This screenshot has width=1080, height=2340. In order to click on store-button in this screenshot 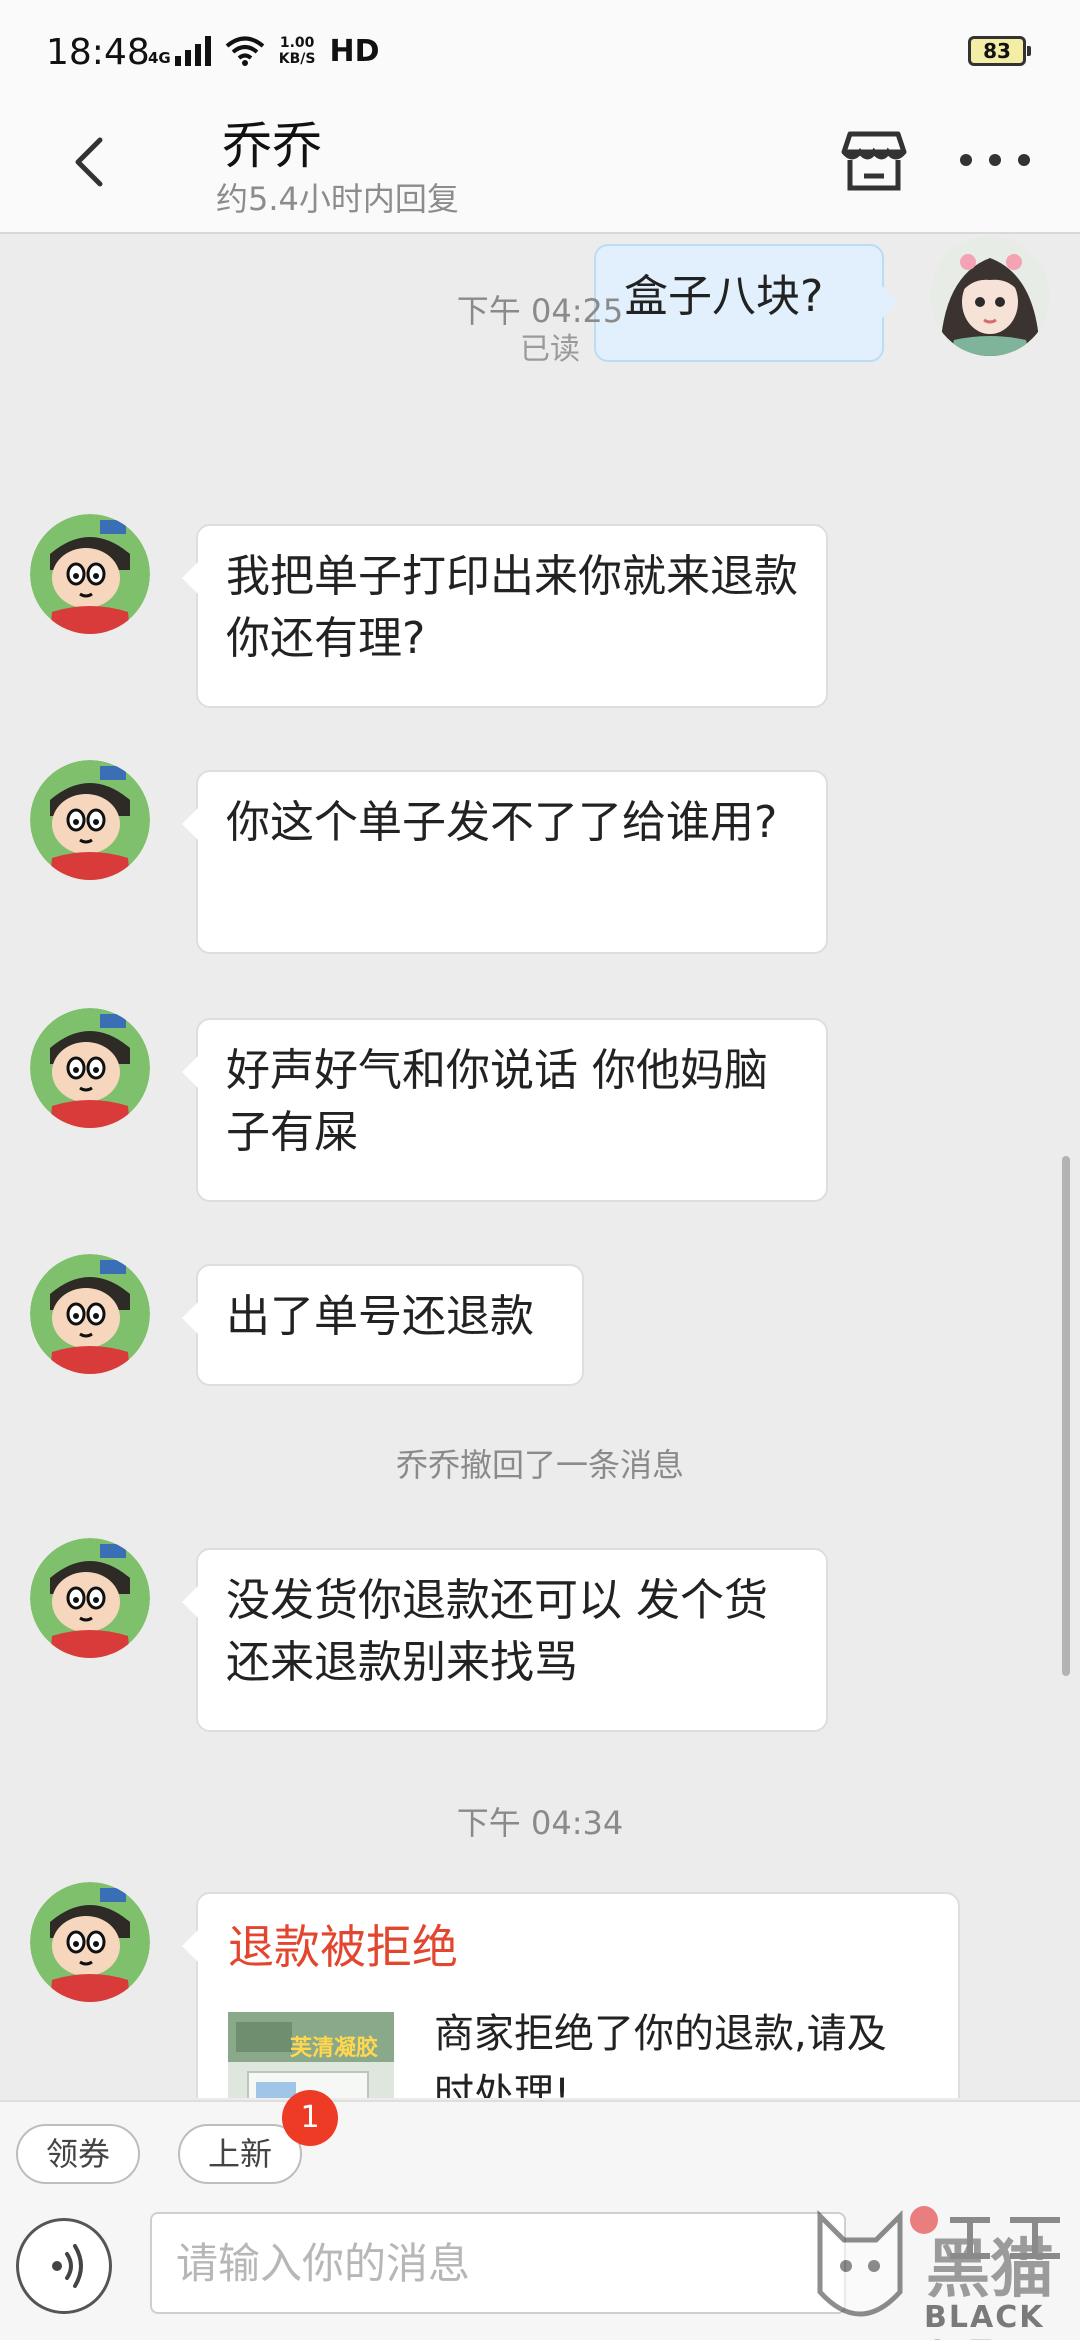, I will do `click(874, 160)`.